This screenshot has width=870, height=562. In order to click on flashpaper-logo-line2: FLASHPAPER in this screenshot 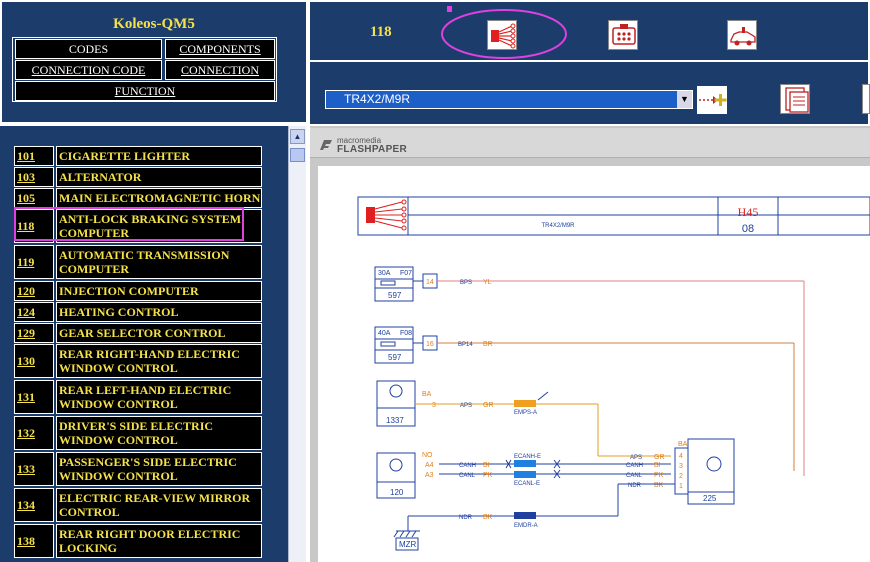, I will do `click(372, 149)`.